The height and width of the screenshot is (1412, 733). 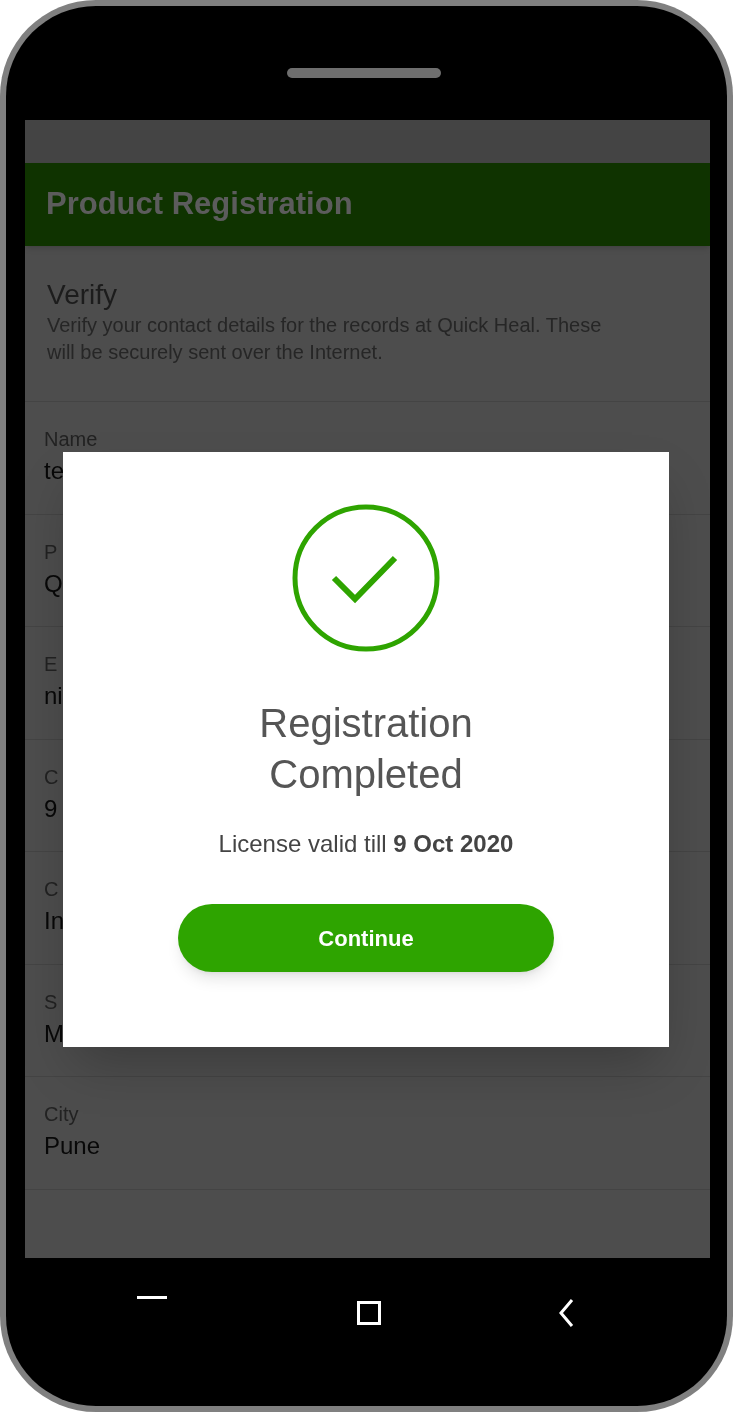 What do you see at coordinates (72, 1146) in the screenshot?
I see `field-value: Pune` at bounding box center [72, 1146].